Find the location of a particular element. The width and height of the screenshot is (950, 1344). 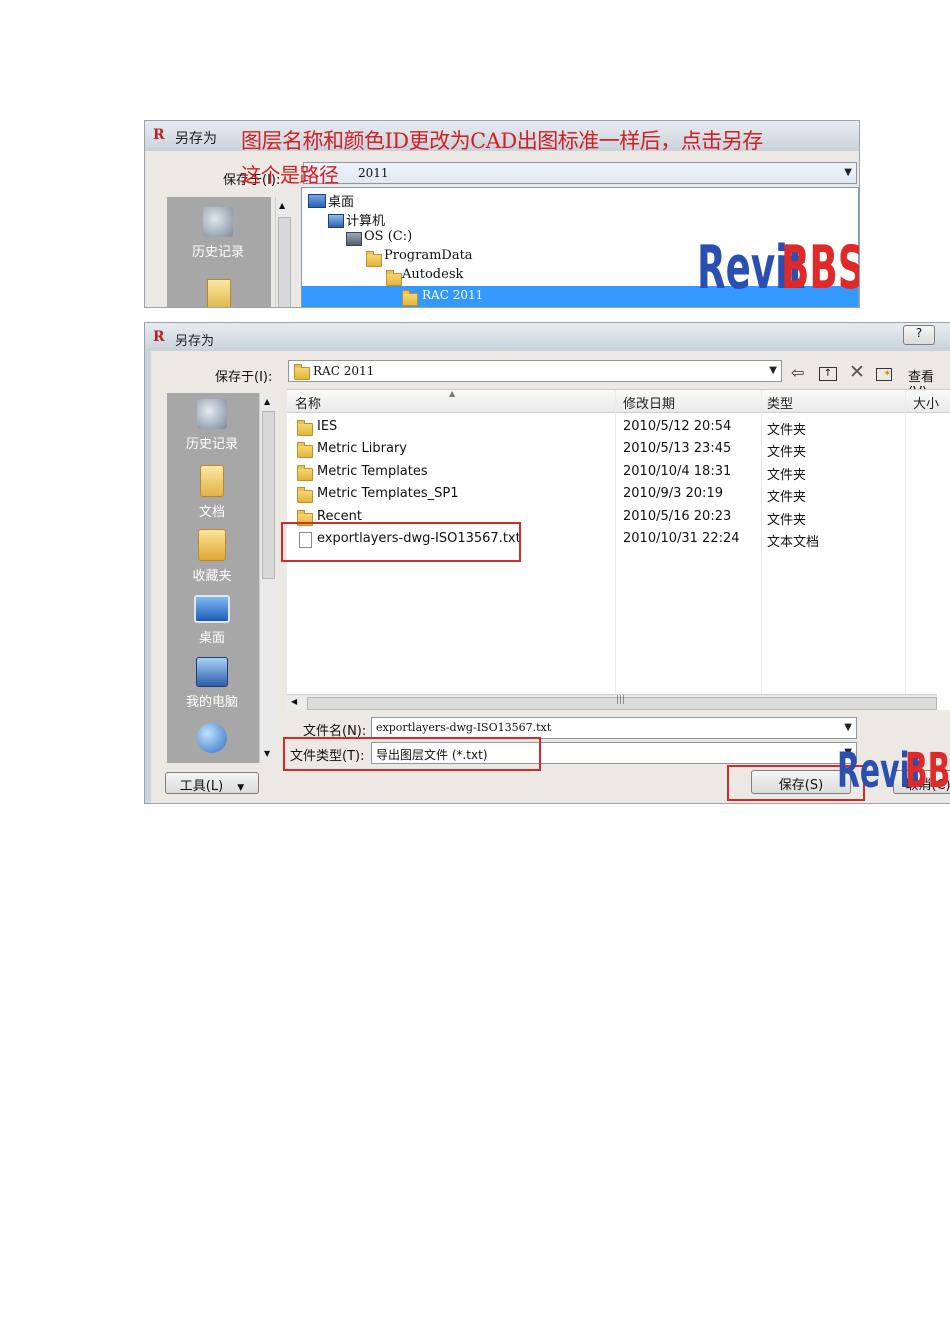

sidebar-item-desktop: 桌面 is located at coordinates (212, 620).